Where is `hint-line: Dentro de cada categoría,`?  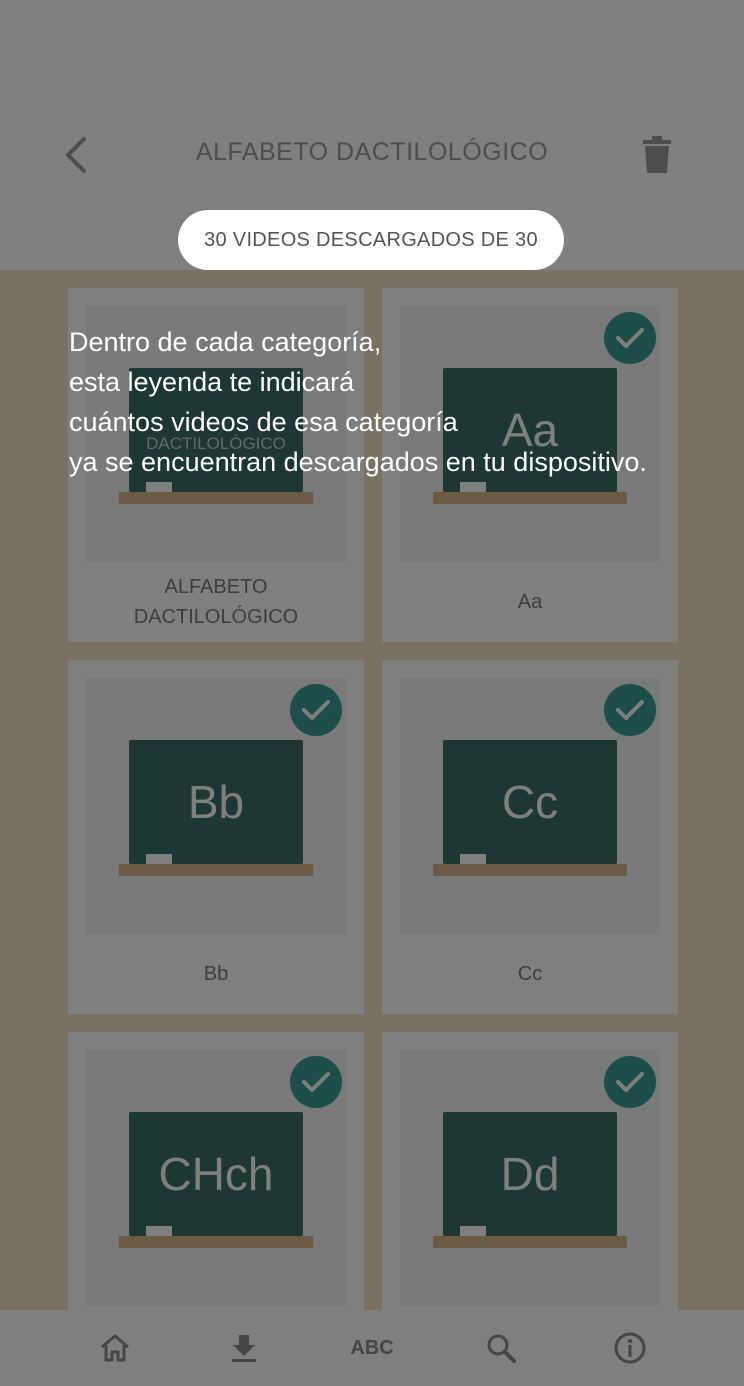 hint-line: Dentro de cada categoría, is located at coordinates (225, 342).